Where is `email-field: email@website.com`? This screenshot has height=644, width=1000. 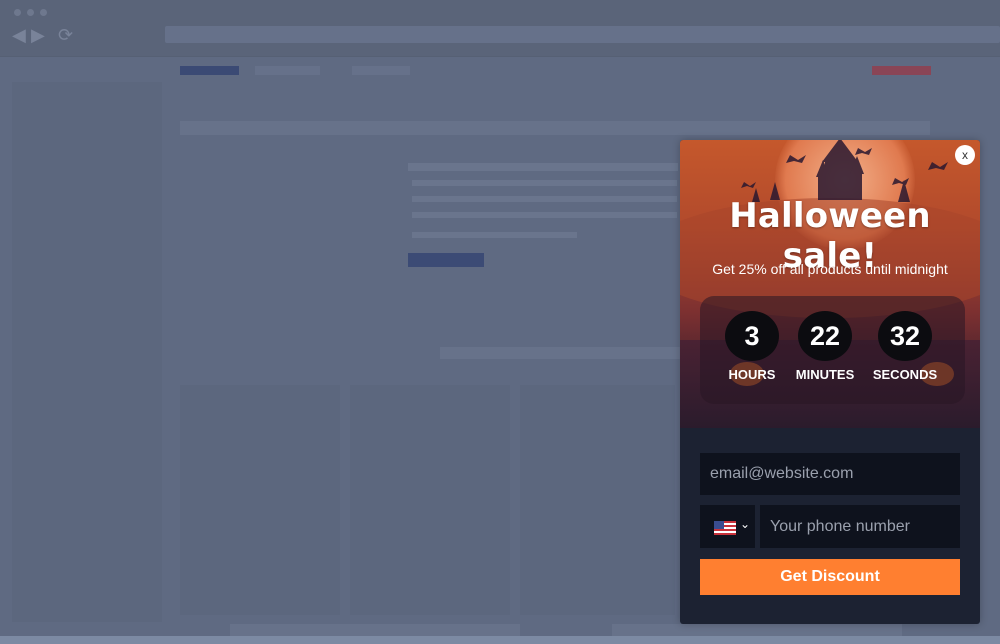 email-field: email@website.com is located at coordinates (830, 474).